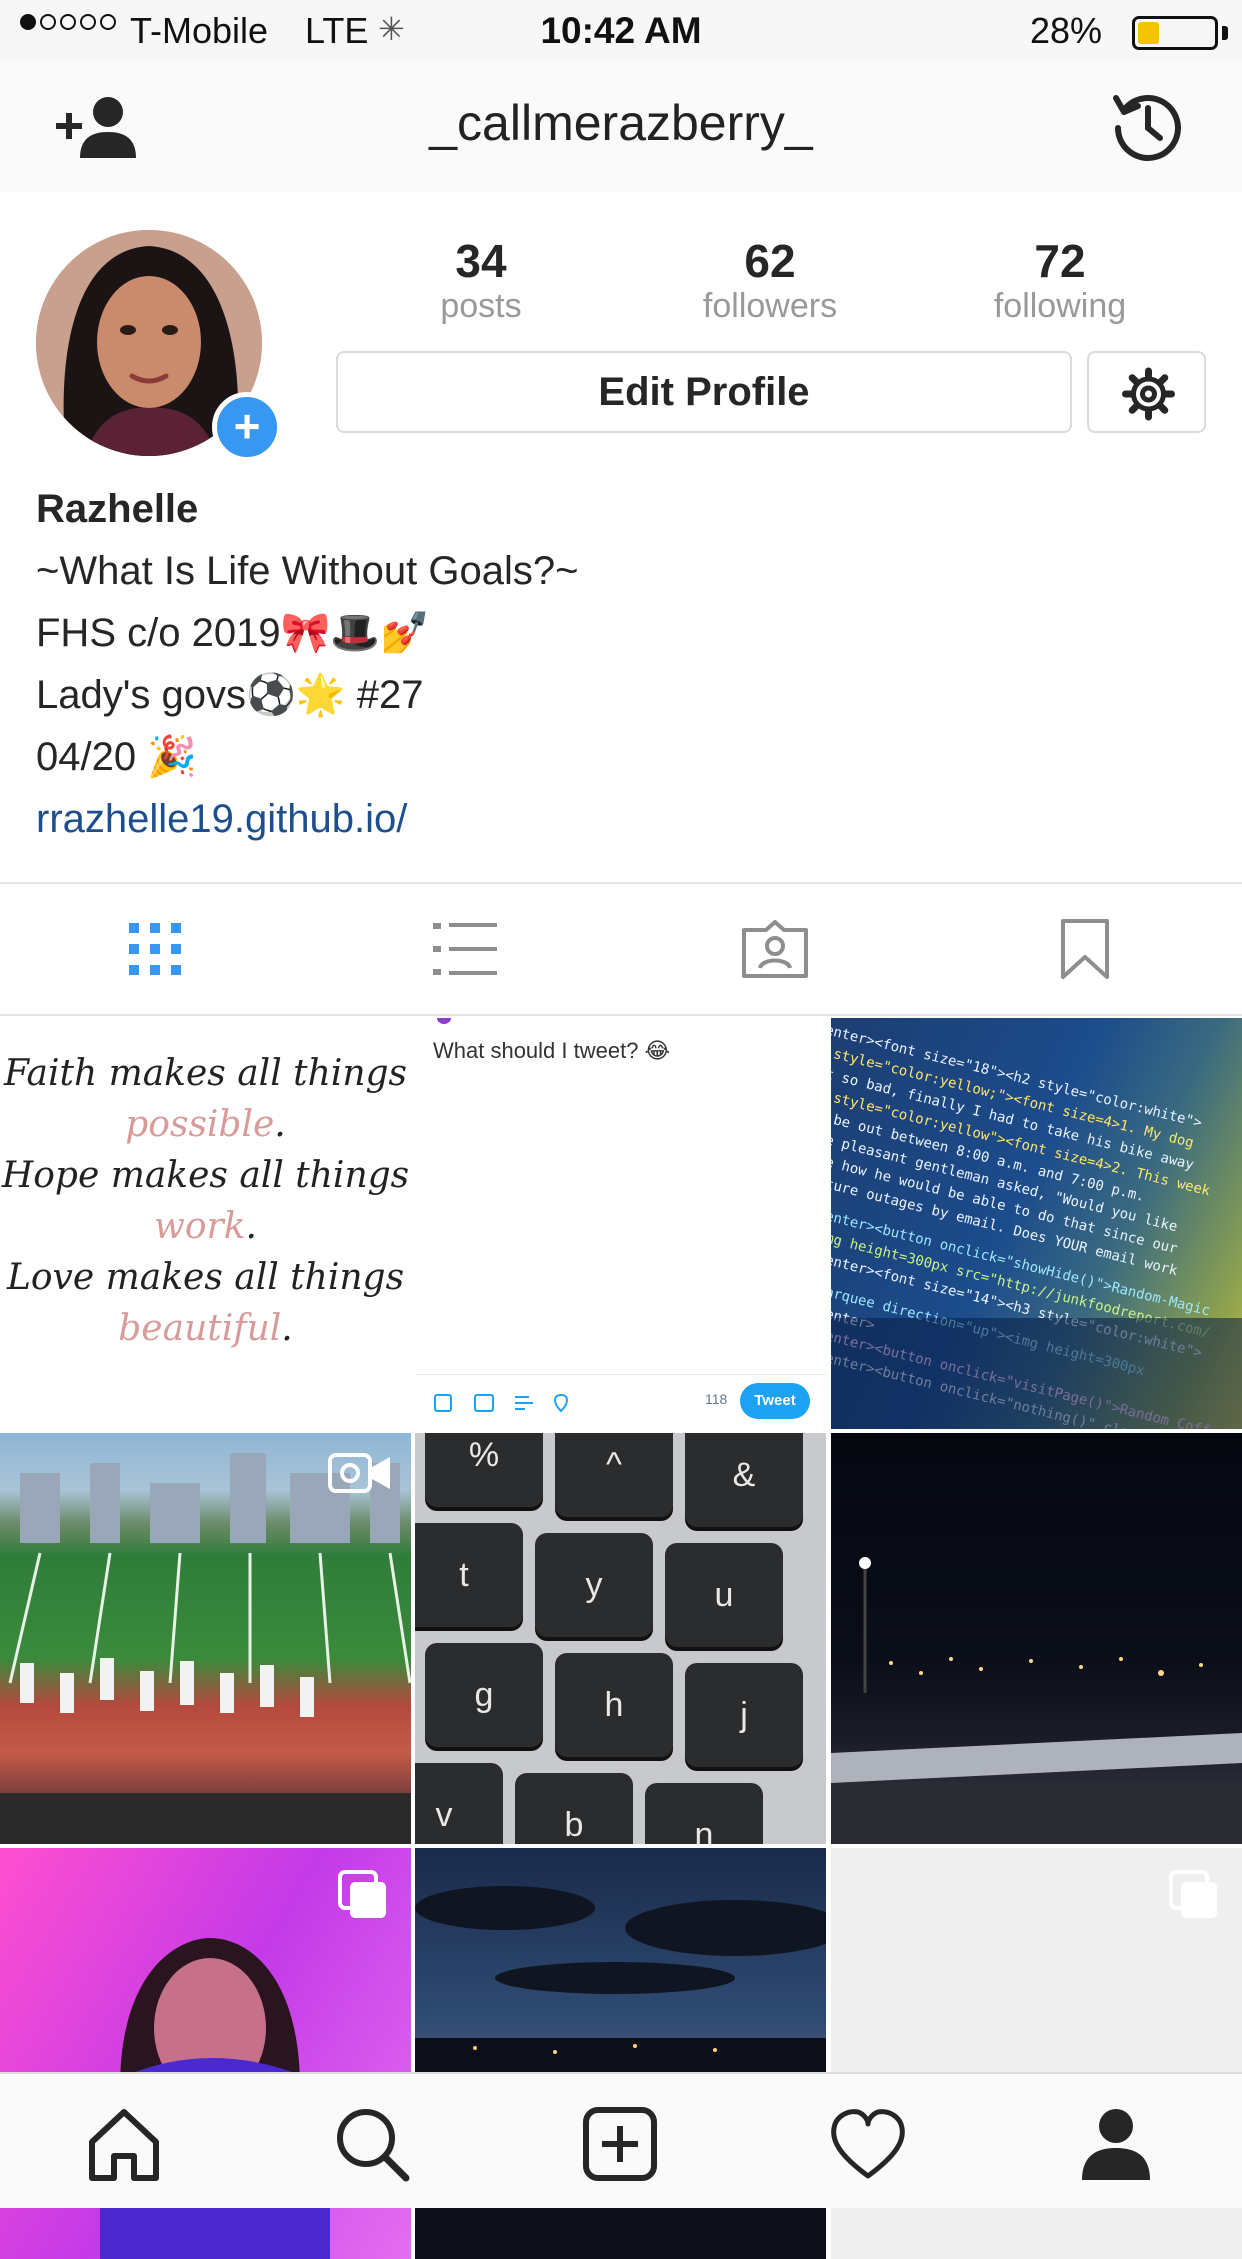 This screenshot has height=2259, width=1242. Describe the element at coordinates (481, 261) in the screenshot. I see `posts-count-value: 34` at that location.